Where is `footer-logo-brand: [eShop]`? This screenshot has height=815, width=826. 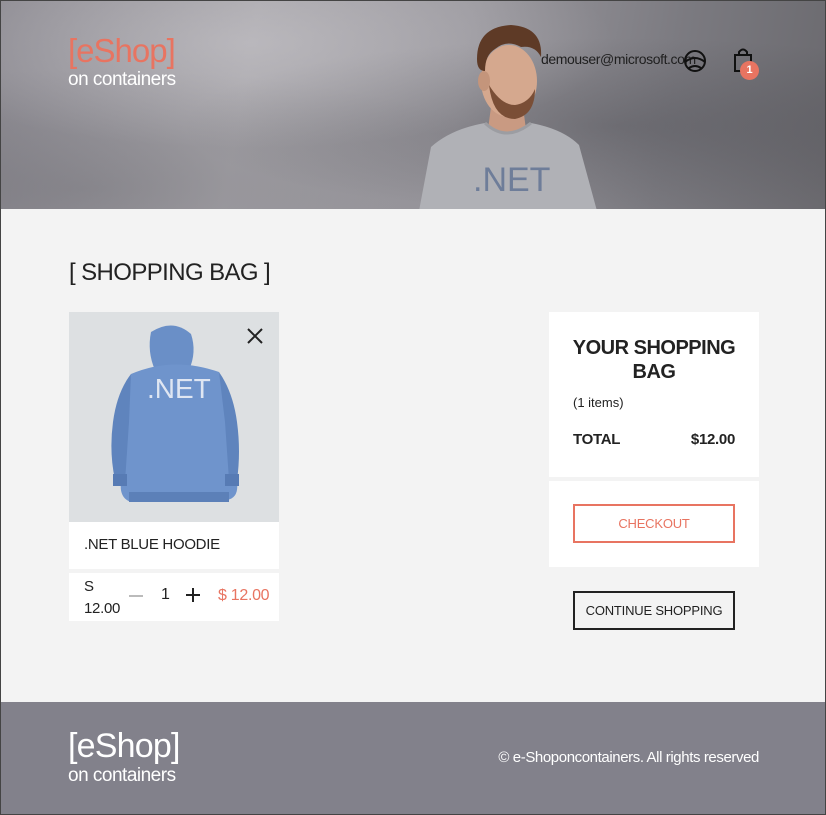 footer-logo-brand: [eShop] is located at coordinates (124, 746).